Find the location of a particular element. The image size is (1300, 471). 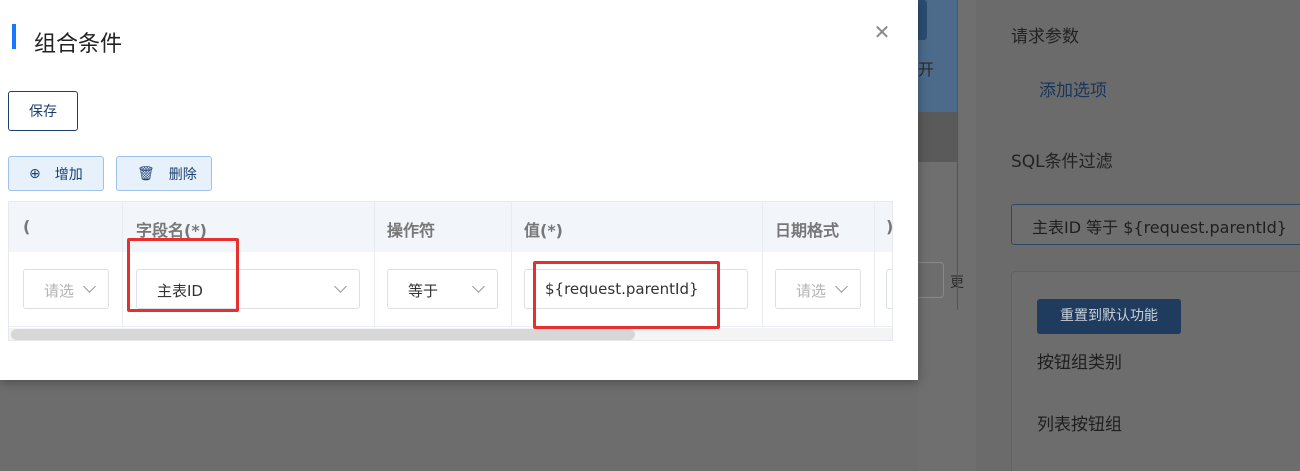

field-name-select: 主表ID is located at coordinates (248, 289).